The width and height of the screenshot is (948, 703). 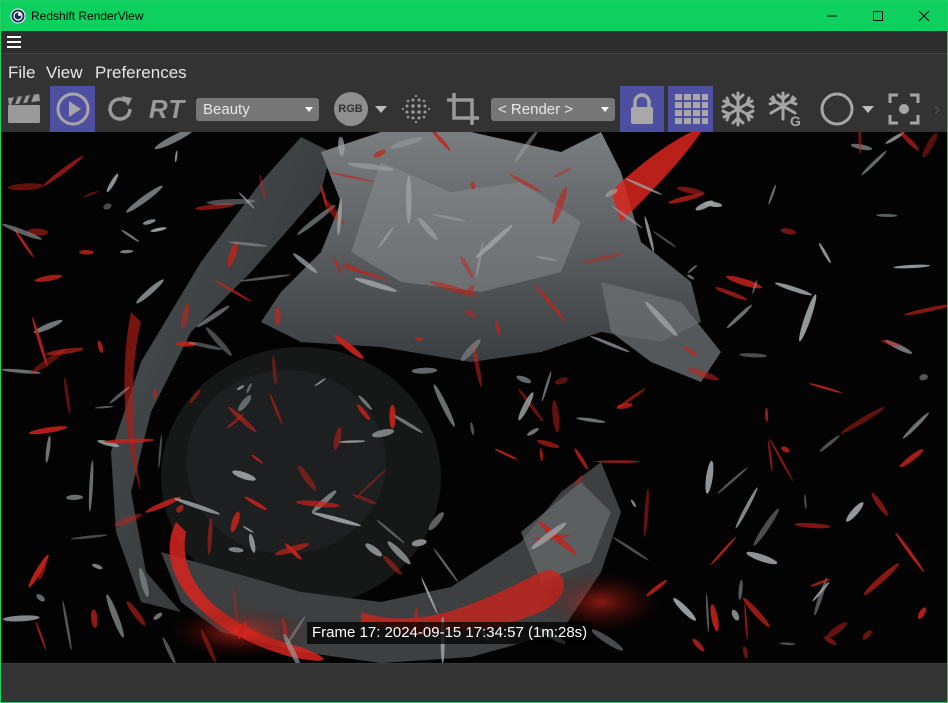 I want to click on render-toolbar: RT Beauty RGB < Render > G ›, so click(x=474, y=109).